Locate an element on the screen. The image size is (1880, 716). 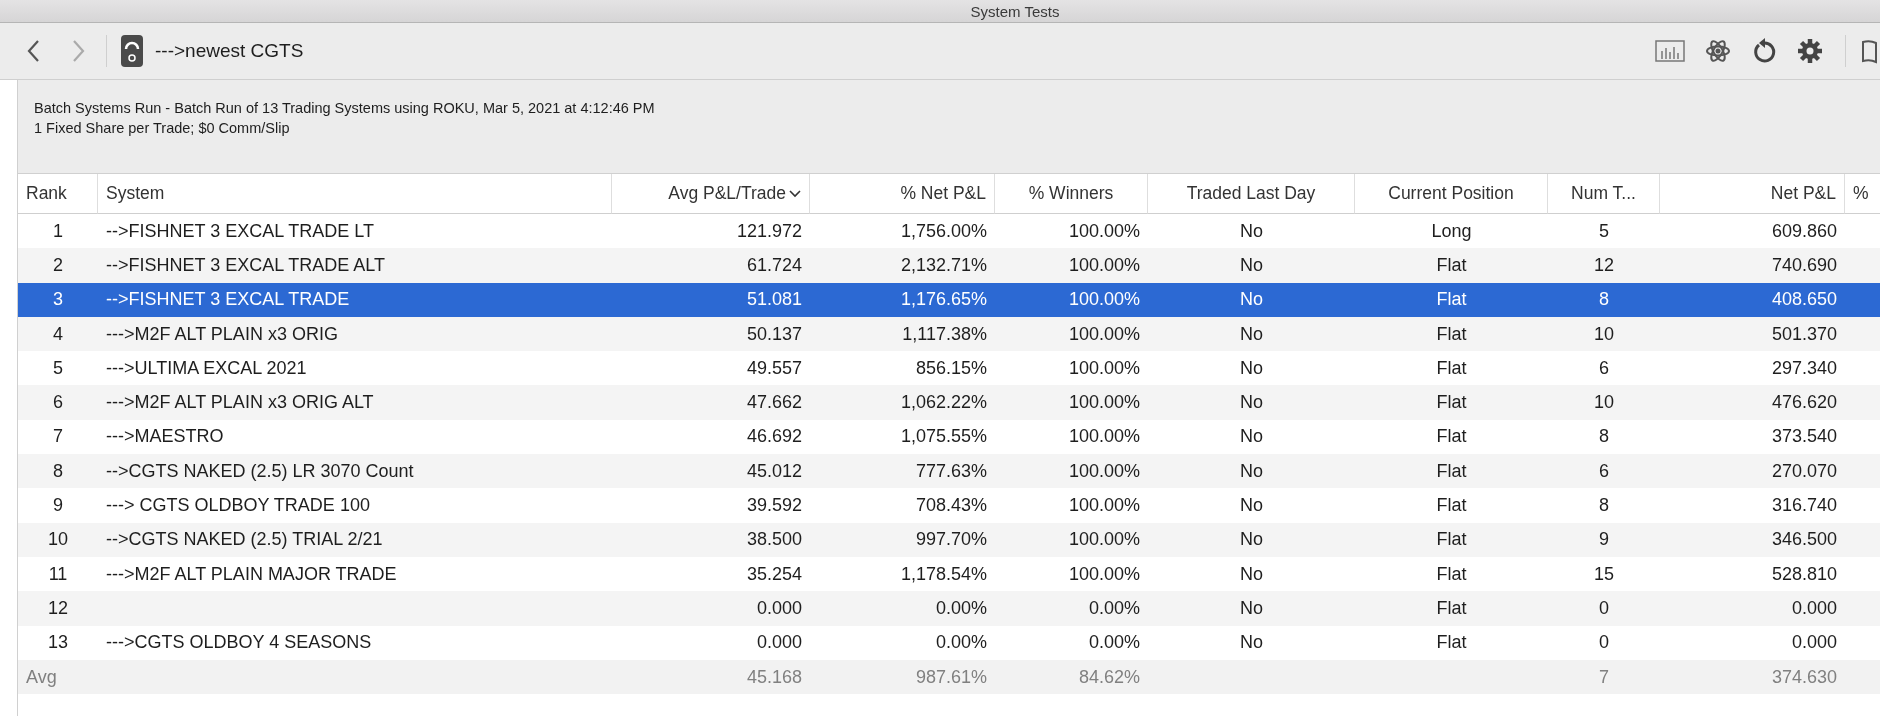
table-cell-text: 997.70% is located at coordinates (951, 540).